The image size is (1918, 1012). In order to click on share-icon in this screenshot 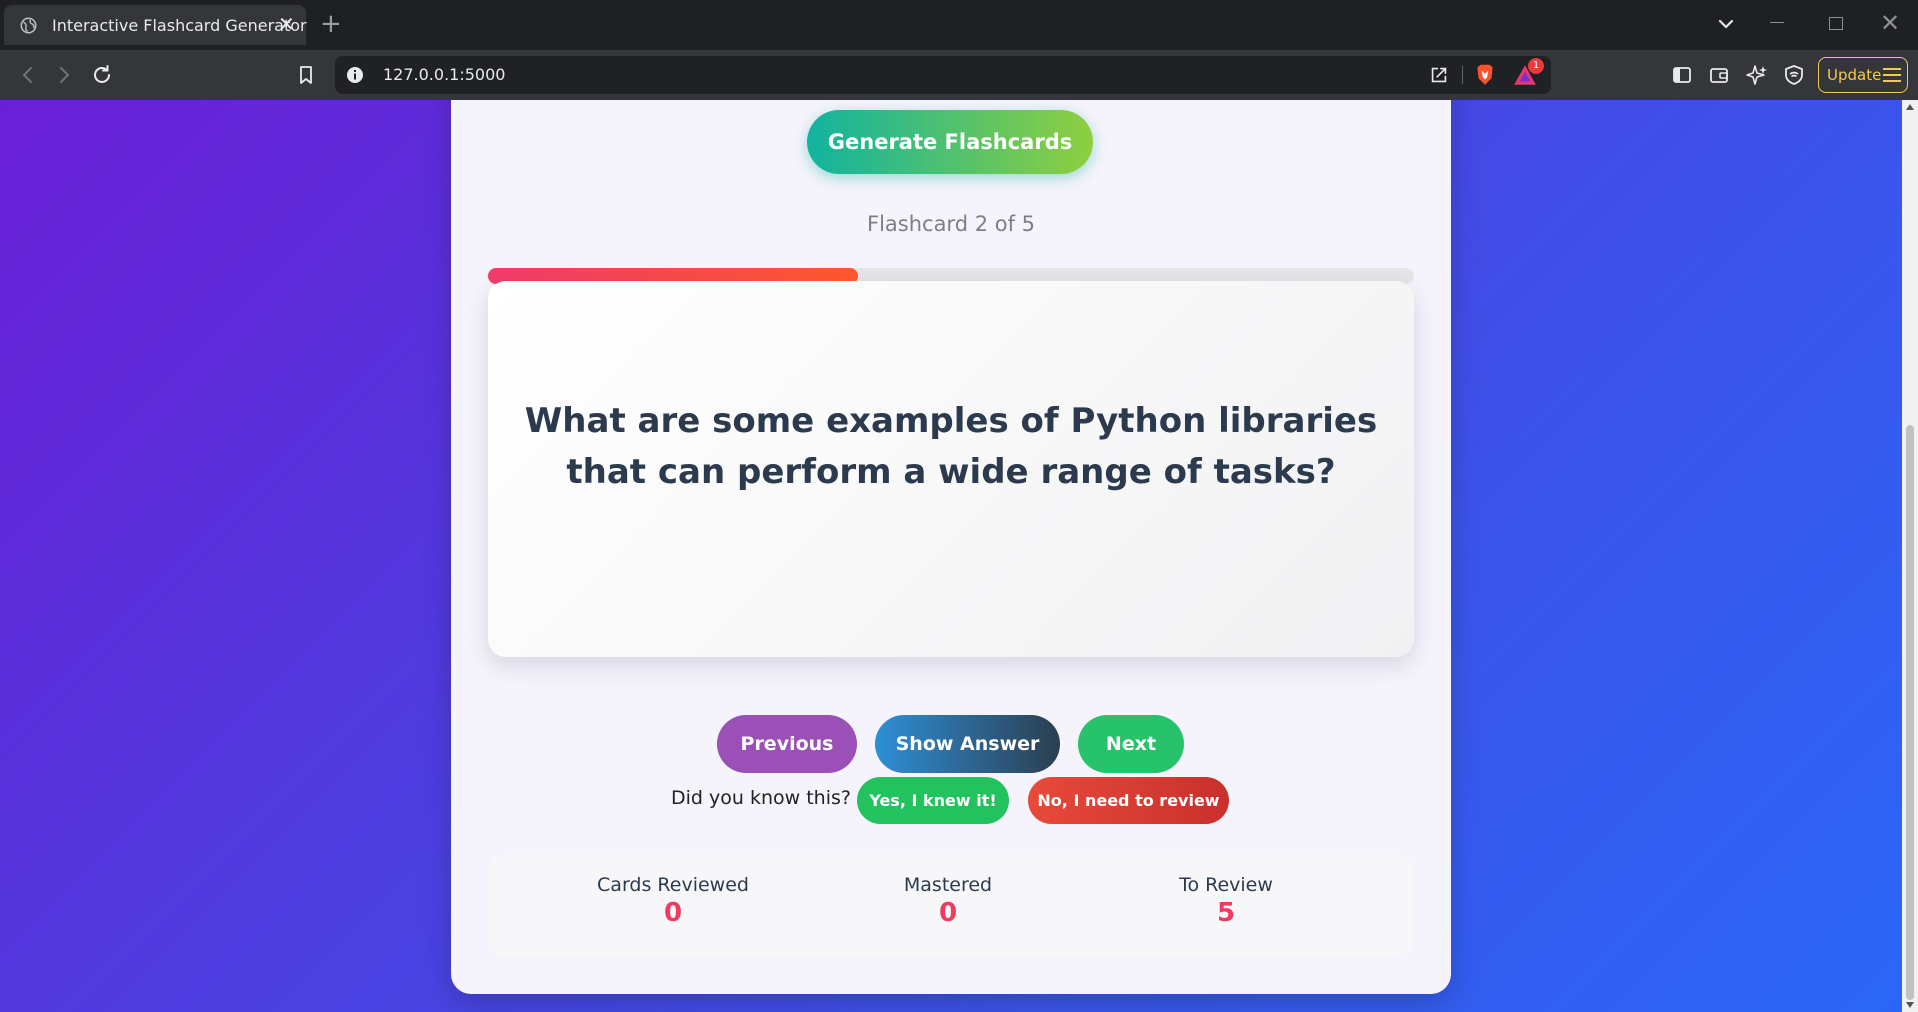, I will do `click(1439, 75)`.